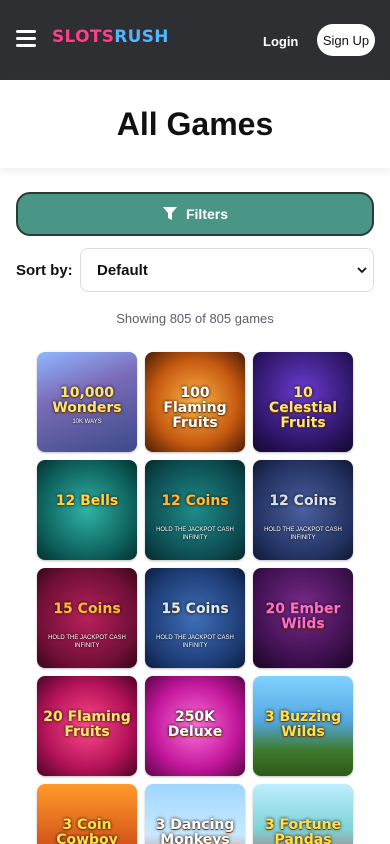 Image resolution: width=390 pixels, height=844 pixels. I want to click on game-title: 20 Ember Wilds, so click(303, 616).